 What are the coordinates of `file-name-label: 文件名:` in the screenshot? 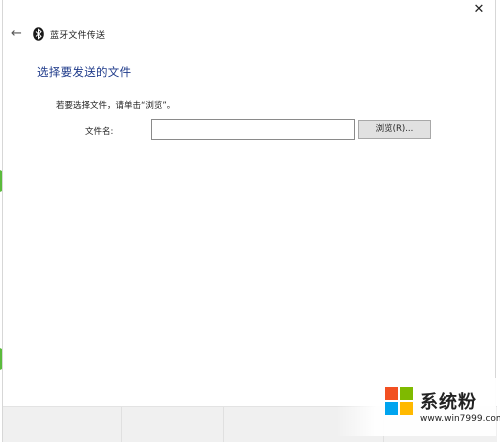 It's located at (99, 132).